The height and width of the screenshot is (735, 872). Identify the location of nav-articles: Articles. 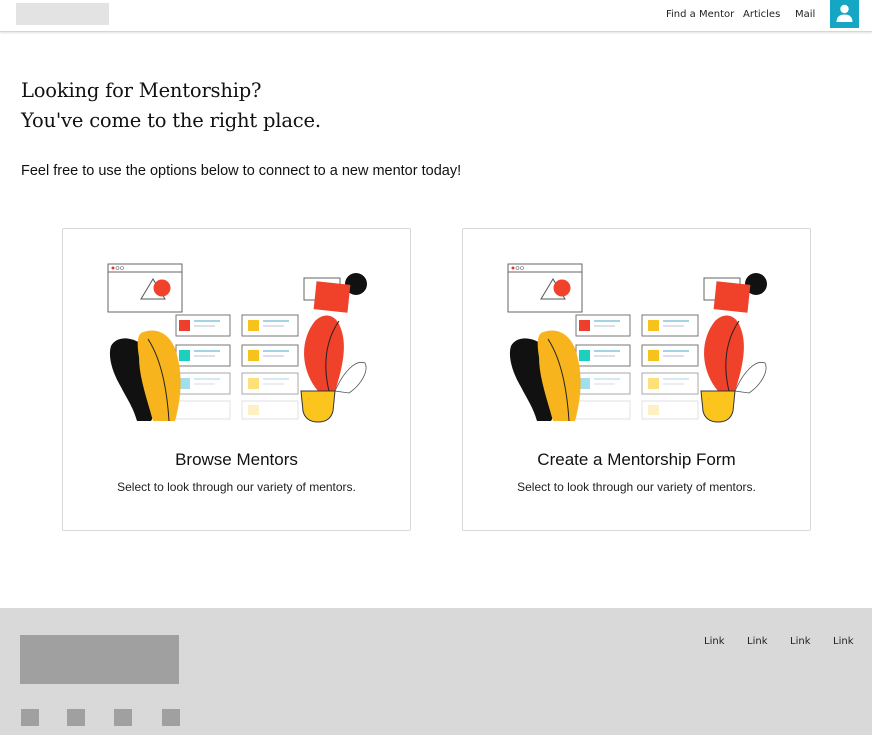
(761, 14).